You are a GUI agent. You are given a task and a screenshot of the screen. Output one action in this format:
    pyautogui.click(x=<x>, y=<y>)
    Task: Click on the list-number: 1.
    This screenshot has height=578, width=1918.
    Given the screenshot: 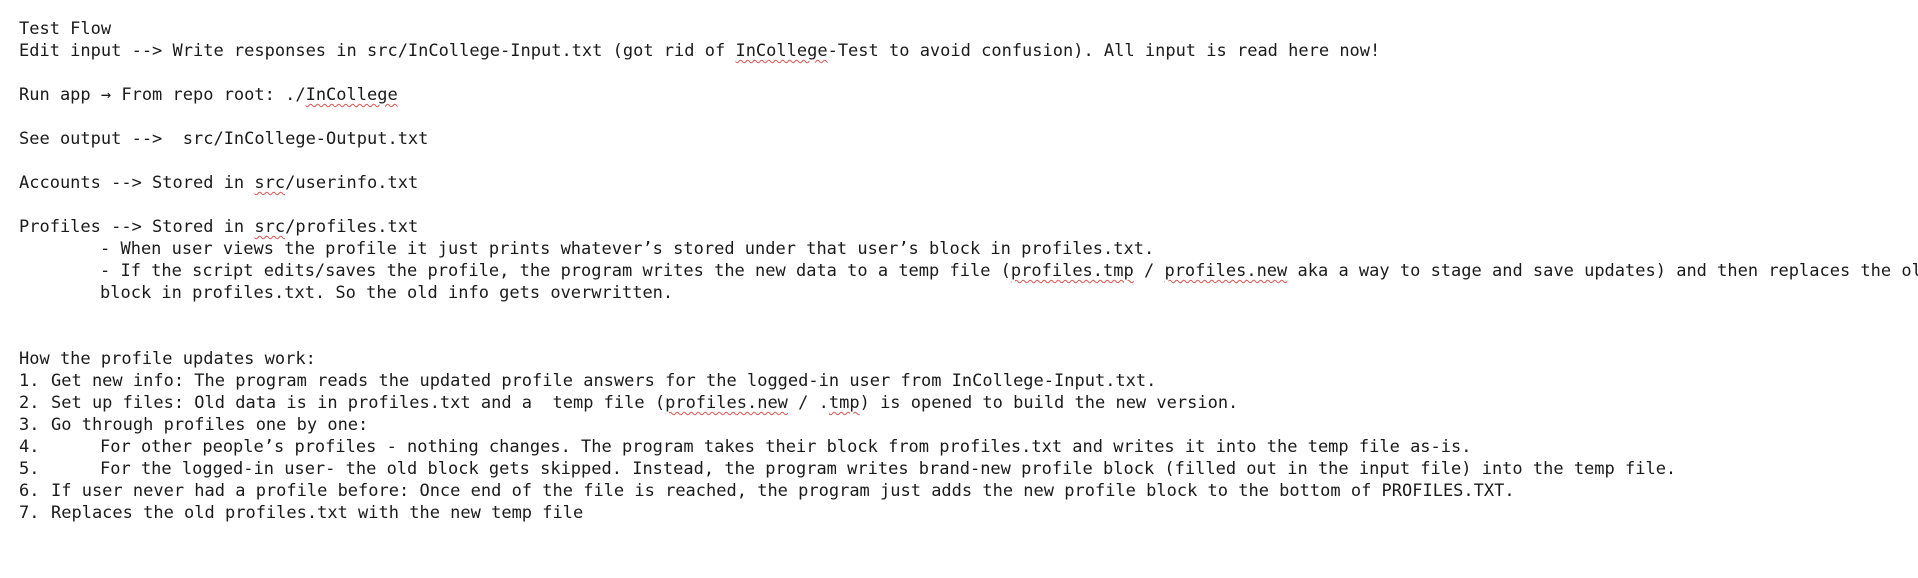 What is the action you would take?
    pyautogui.click(x=29, y=381)
    